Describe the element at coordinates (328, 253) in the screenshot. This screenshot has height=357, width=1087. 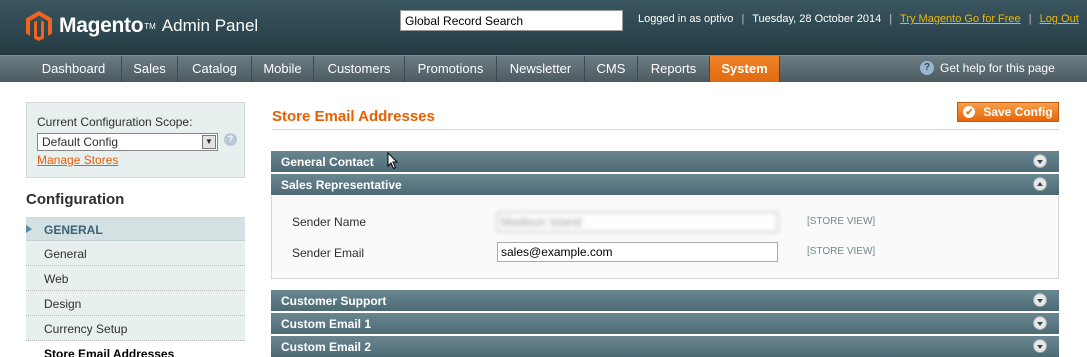
I see `sender-email-label: Sender Email` at that location.